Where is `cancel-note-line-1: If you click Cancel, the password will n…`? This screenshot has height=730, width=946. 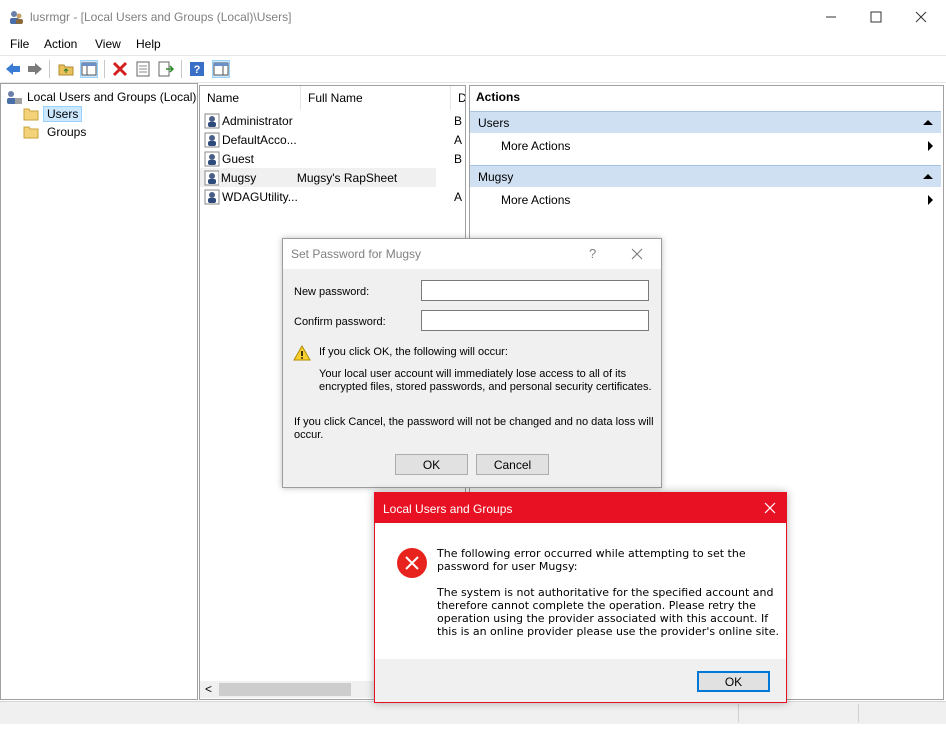
cancel-note-line-1: If you click Cancel, the password will n… is located at coordinates (474, 422).